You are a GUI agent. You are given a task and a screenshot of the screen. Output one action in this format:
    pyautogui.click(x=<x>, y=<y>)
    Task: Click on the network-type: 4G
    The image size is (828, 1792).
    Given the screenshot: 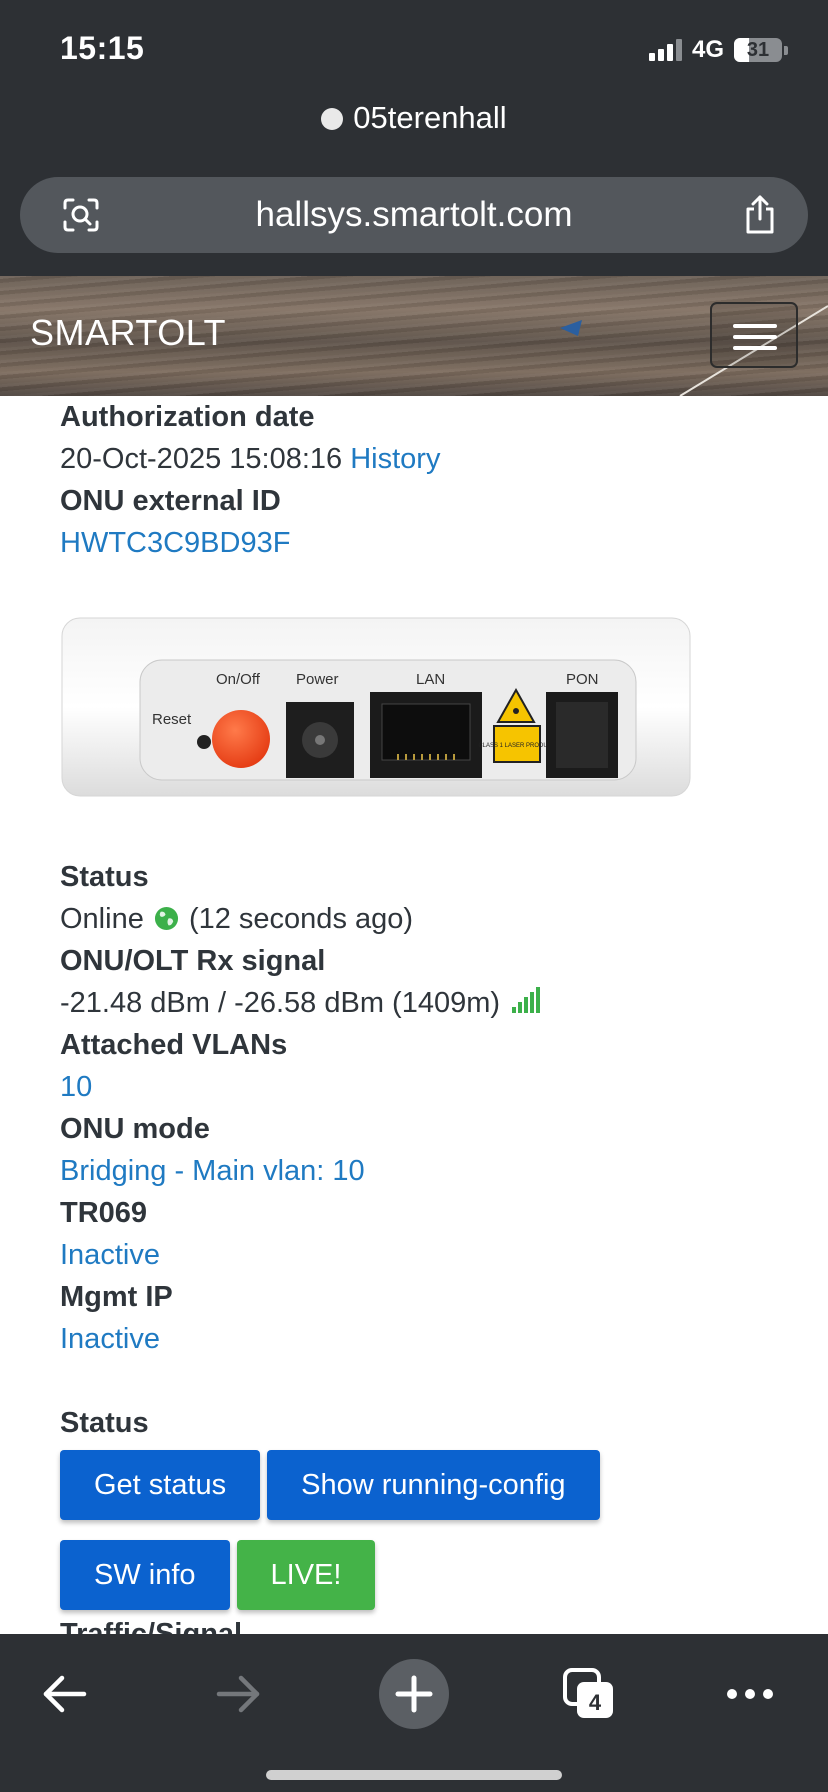 What is the action you would take?
    pyautogui.click(x=707, y=49)
    